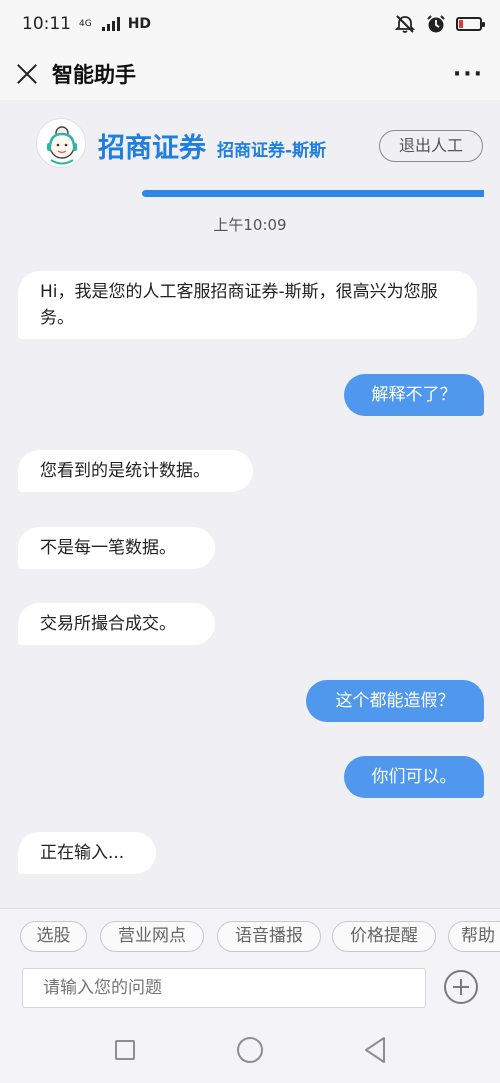  What do you see at coordinates (313, 193) in the screenshot?
I see `header-divider-bar` at bounding box center [313, 193].